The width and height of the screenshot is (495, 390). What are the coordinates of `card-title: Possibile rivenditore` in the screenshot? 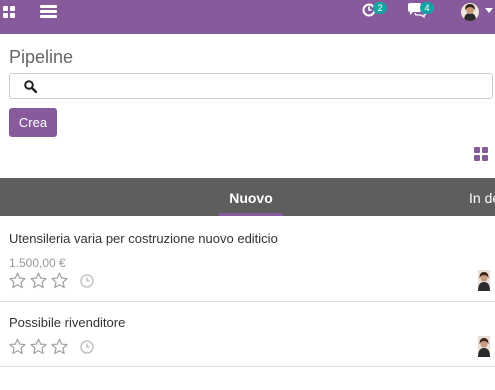 It's located at (67, 322).